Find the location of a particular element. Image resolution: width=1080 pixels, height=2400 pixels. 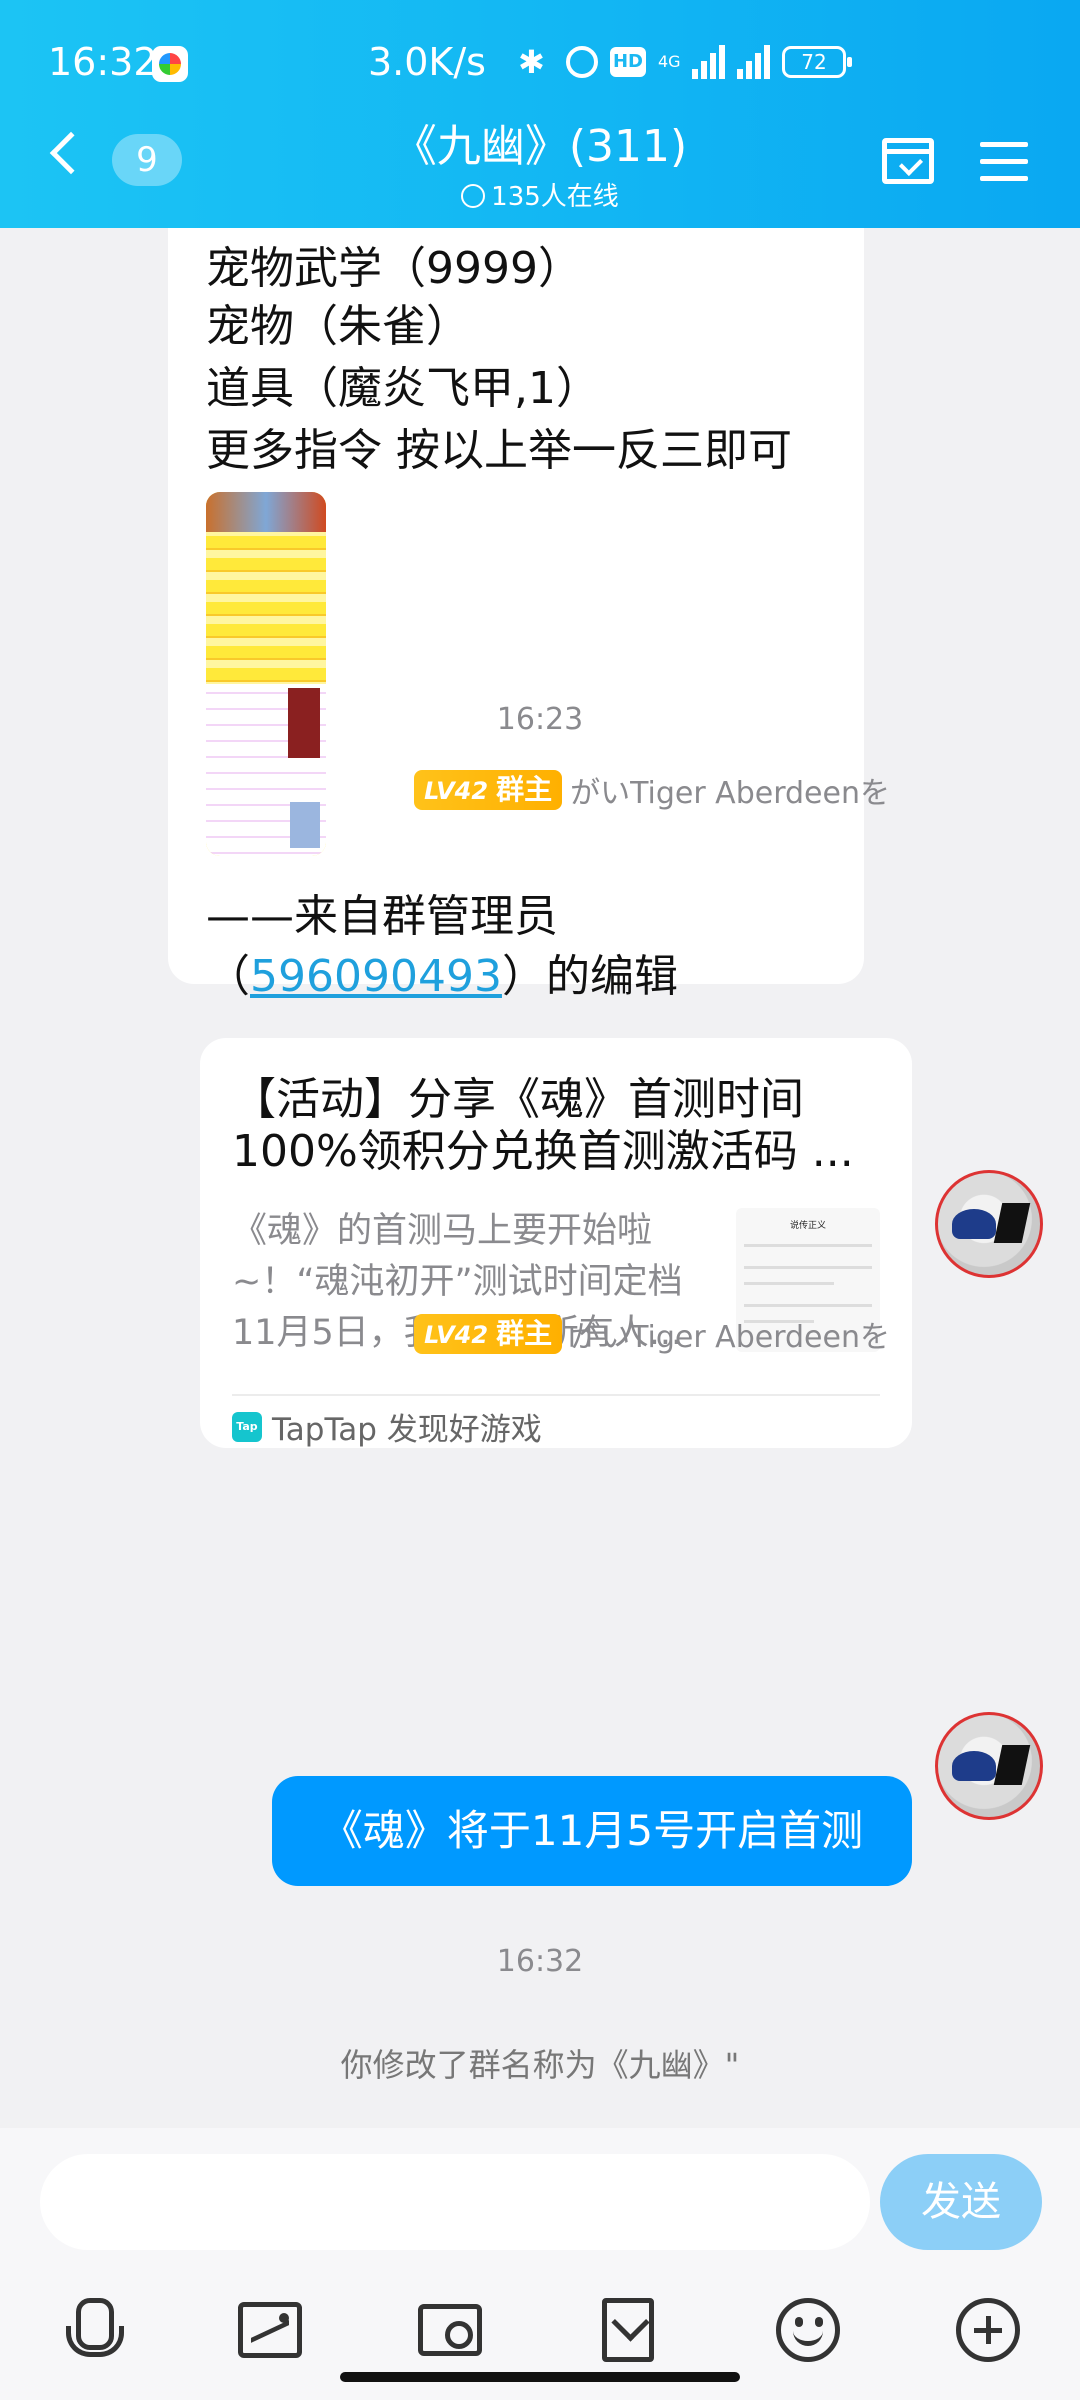

alarm-icon is located at coordinates (582, 62).